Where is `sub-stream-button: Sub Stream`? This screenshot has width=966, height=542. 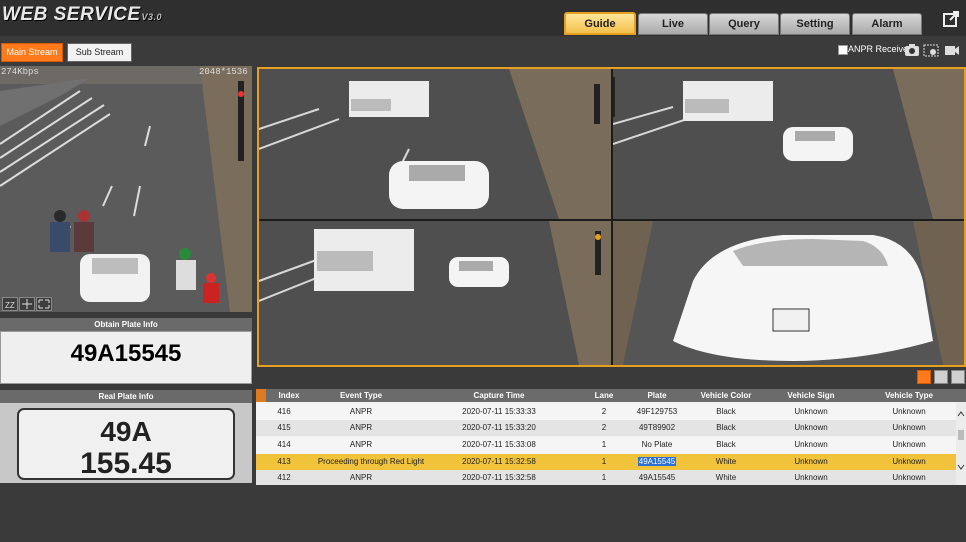
sub-stream-button: Sub Stream is located at coordinates (99, 52).